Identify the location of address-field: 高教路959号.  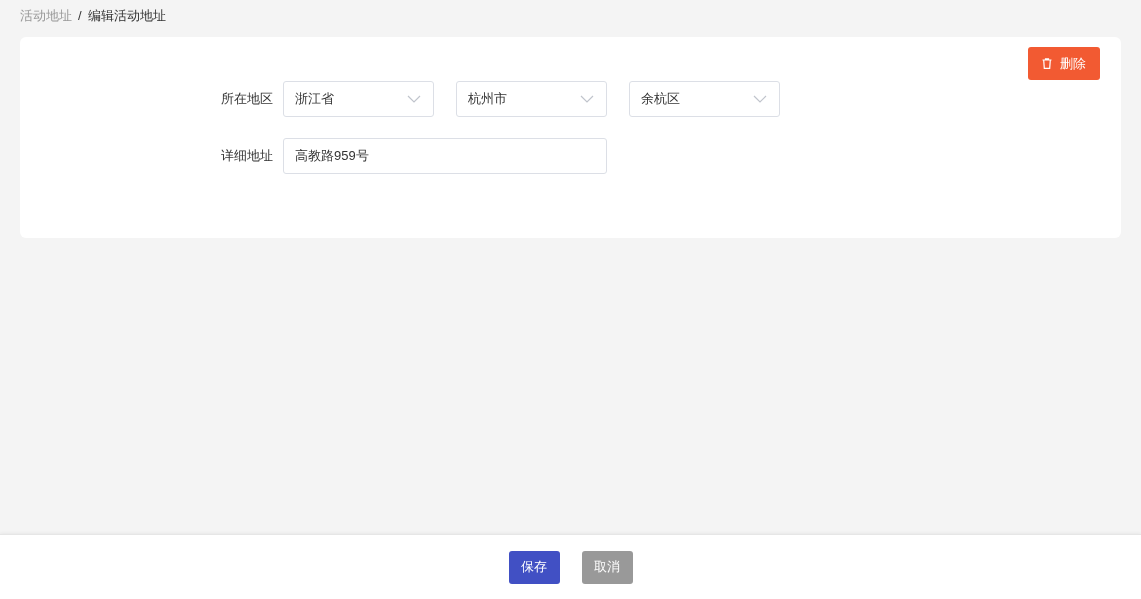
(445, 156).